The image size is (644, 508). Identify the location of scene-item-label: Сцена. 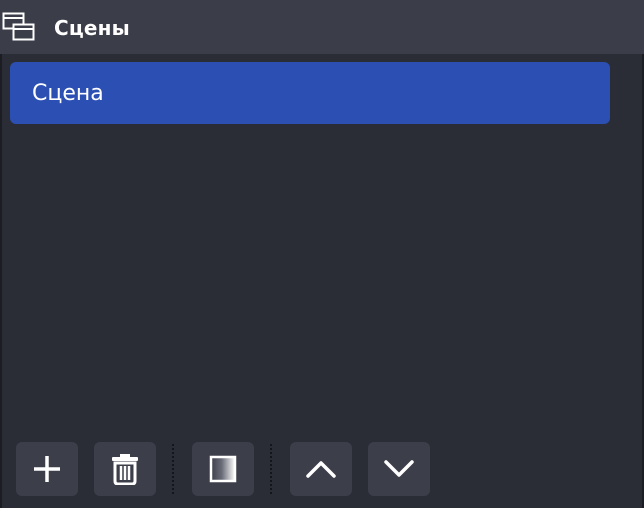
(68, 93).